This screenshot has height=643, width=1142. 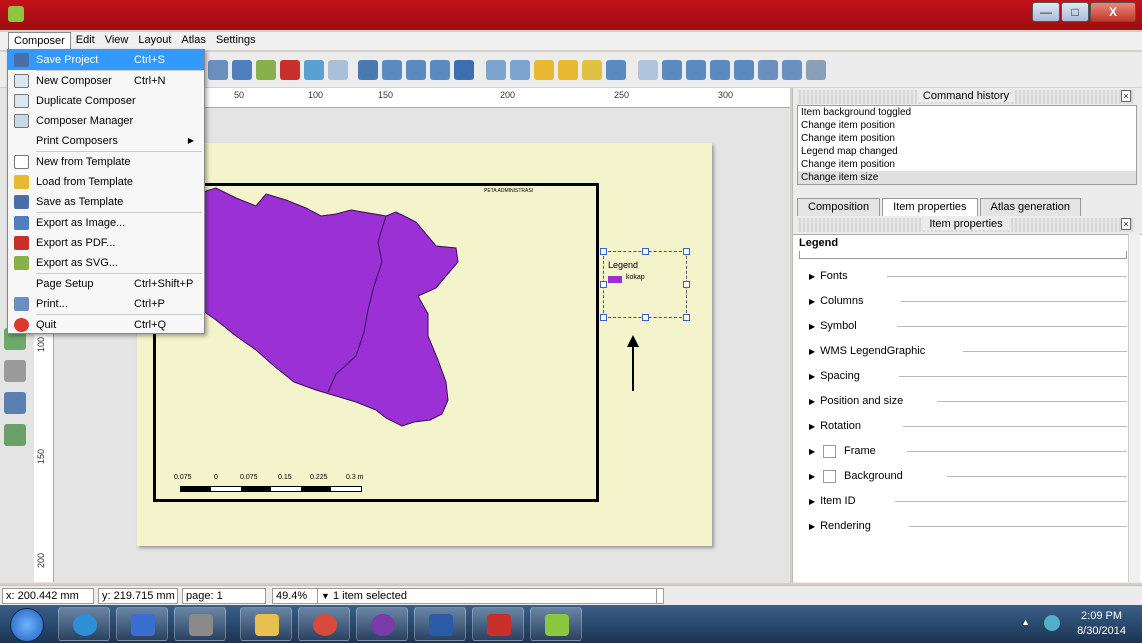 I want to click on export-image-icon, so click(x=242, y=70).